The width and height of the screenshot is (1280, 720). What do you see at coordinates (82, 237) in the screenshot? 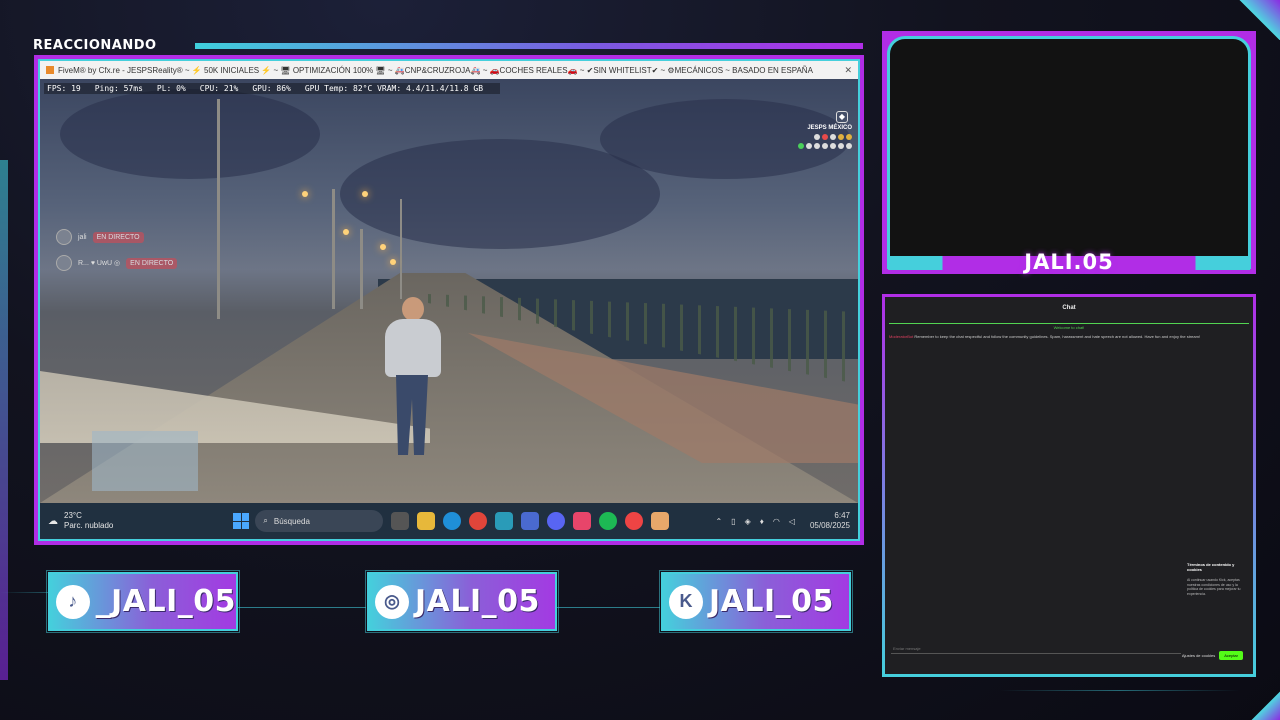
I see `live-user-name: jali` at bounding box center [82, 237].